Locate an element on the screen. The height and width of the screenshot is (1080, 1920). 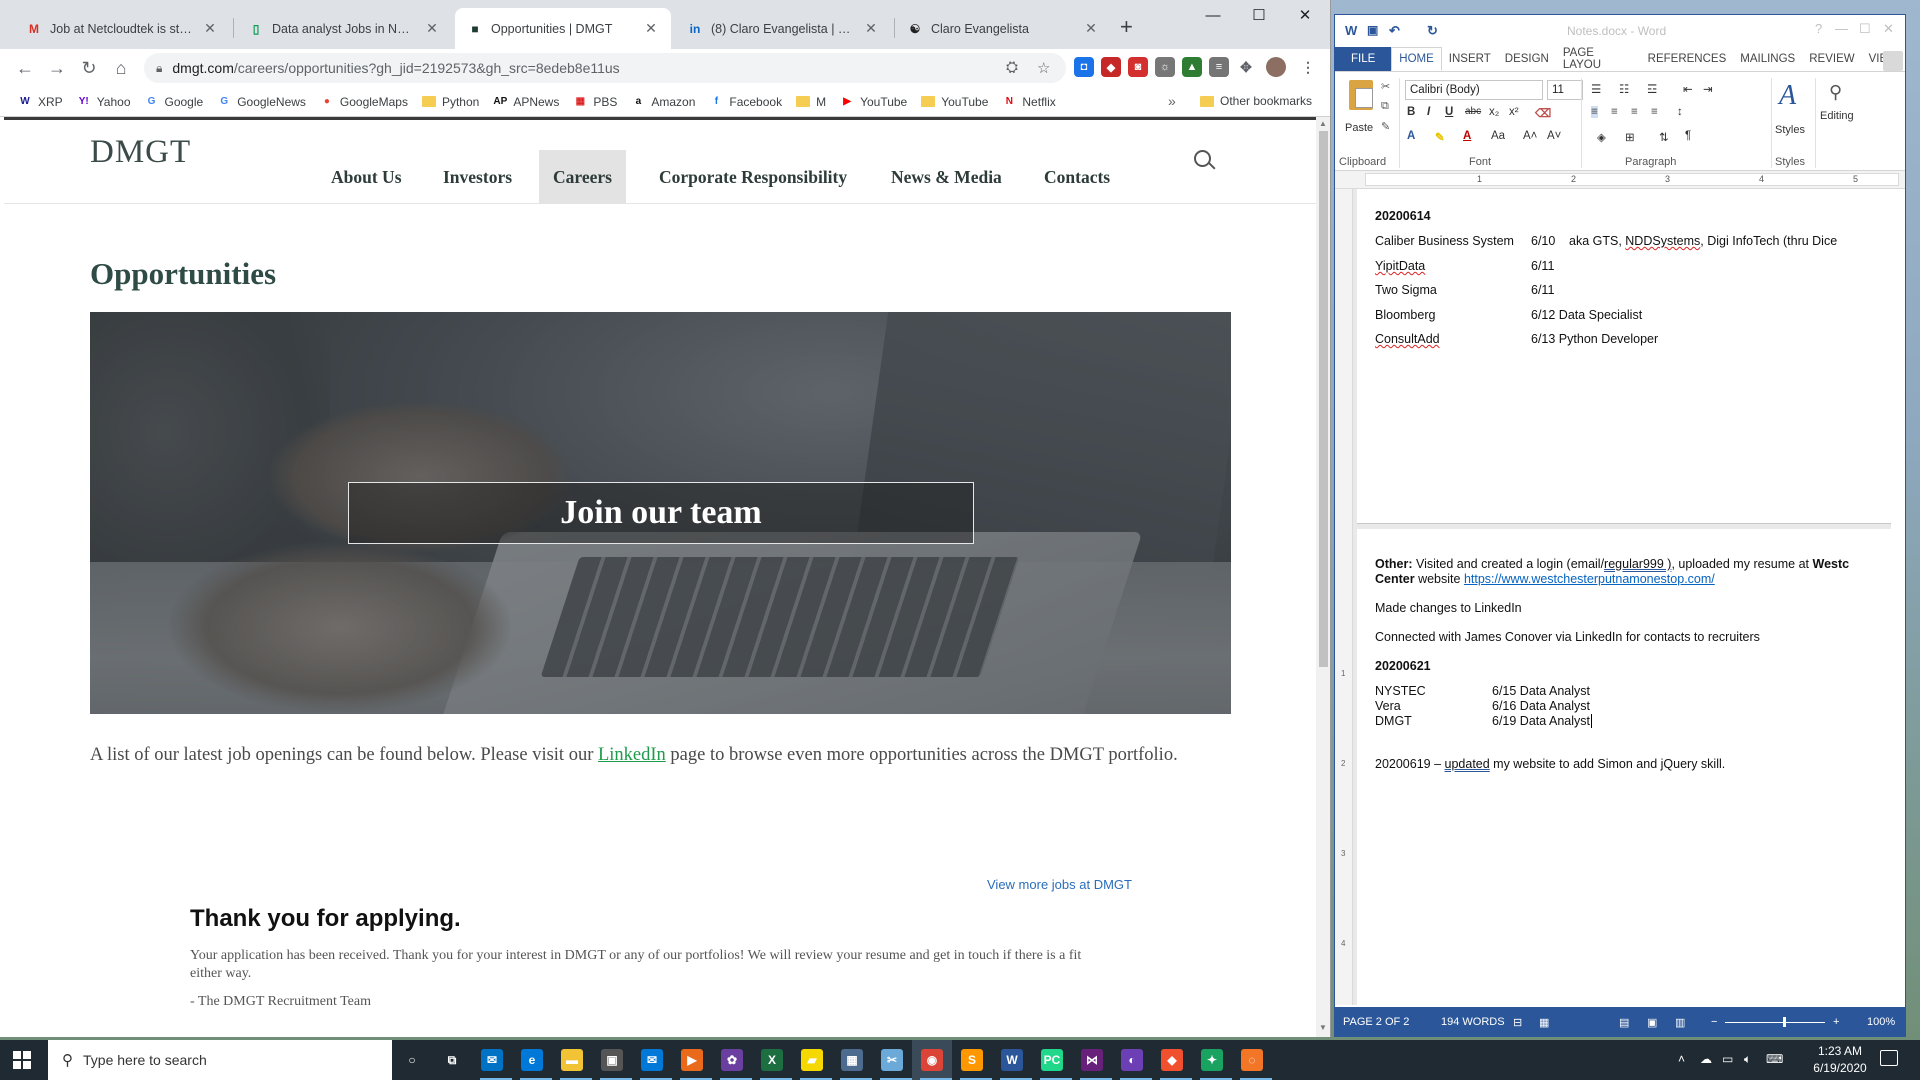
multilevel-list-icon: ☲ is located at coordinates (1652, 89).